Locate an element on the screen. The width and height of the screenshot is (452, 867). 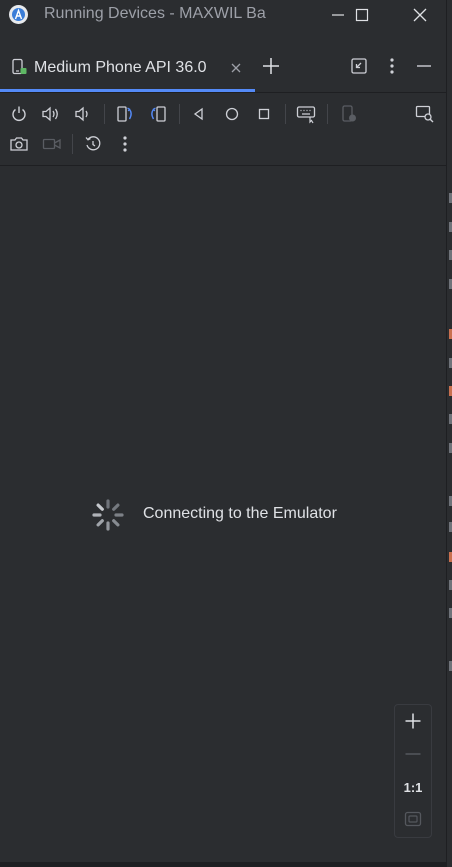
close-window-button is located at coordinates (420, 15).